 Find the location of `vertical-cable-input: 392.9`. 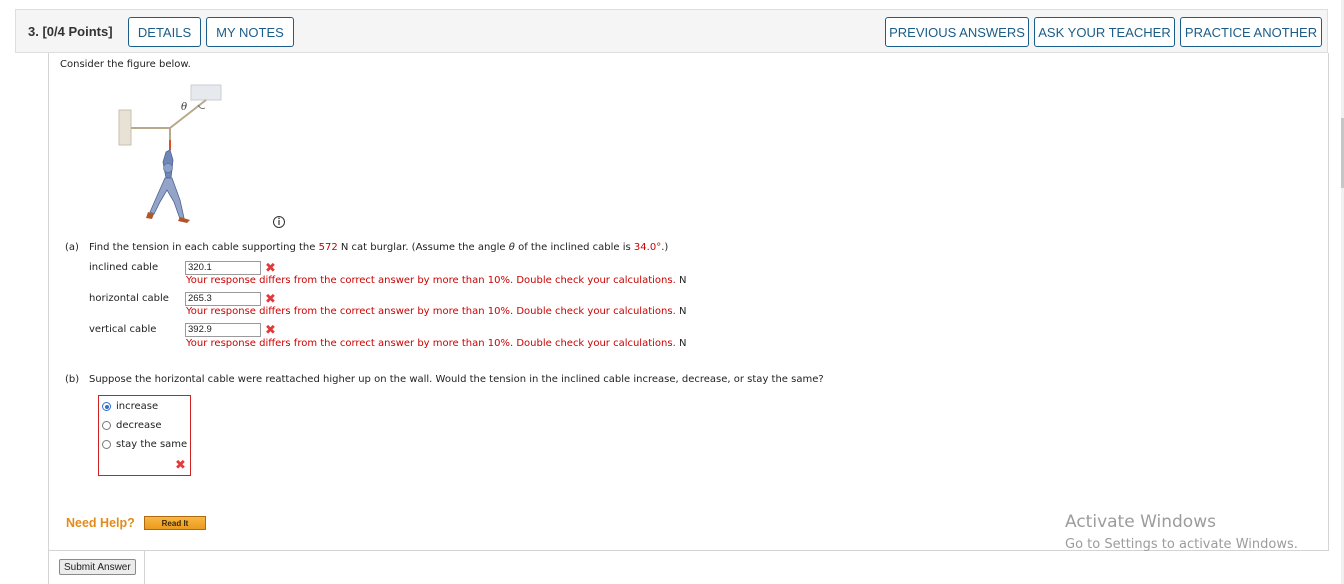

vertical-cable-input: 392.9 is located at coordinates (223, 330).